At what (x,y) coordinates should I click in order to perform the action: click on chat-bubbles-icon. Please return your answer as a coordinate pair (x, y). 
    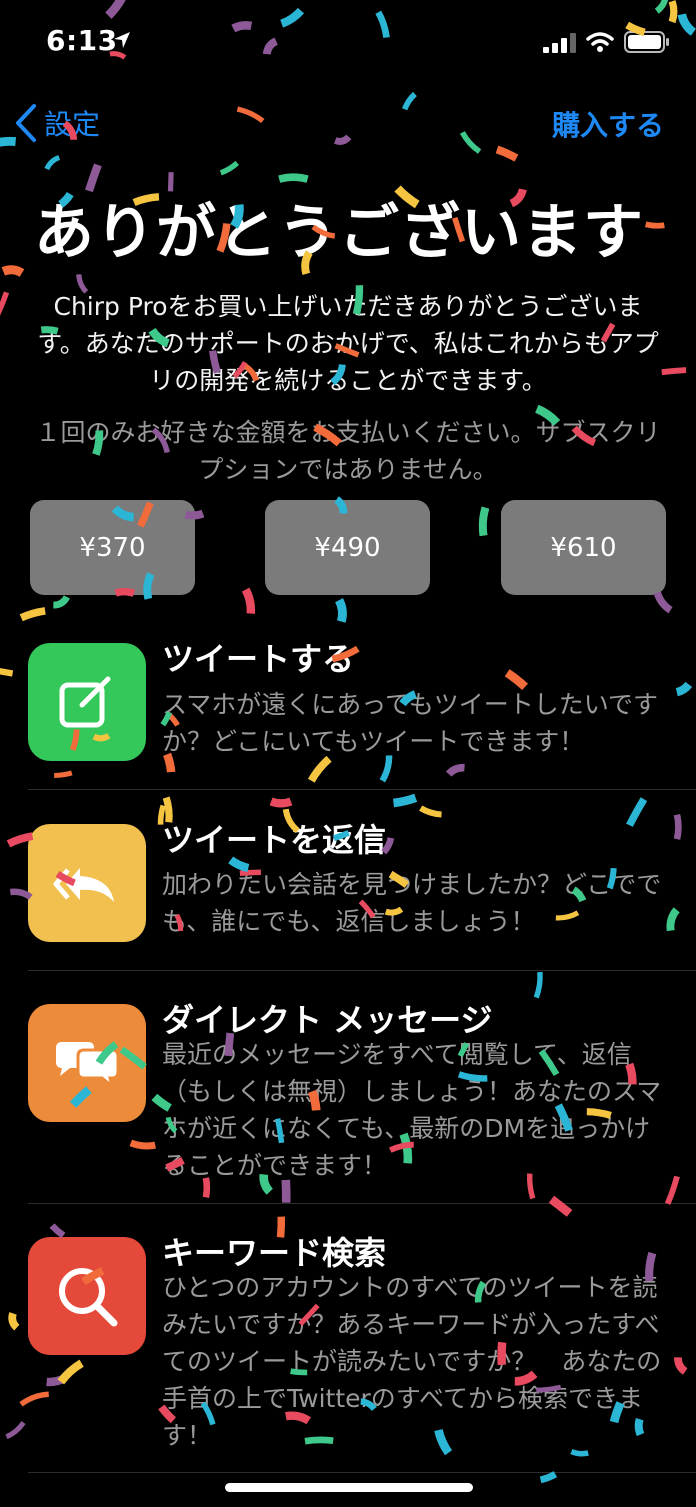
    Looking at the image, I should click on (87, 1063).